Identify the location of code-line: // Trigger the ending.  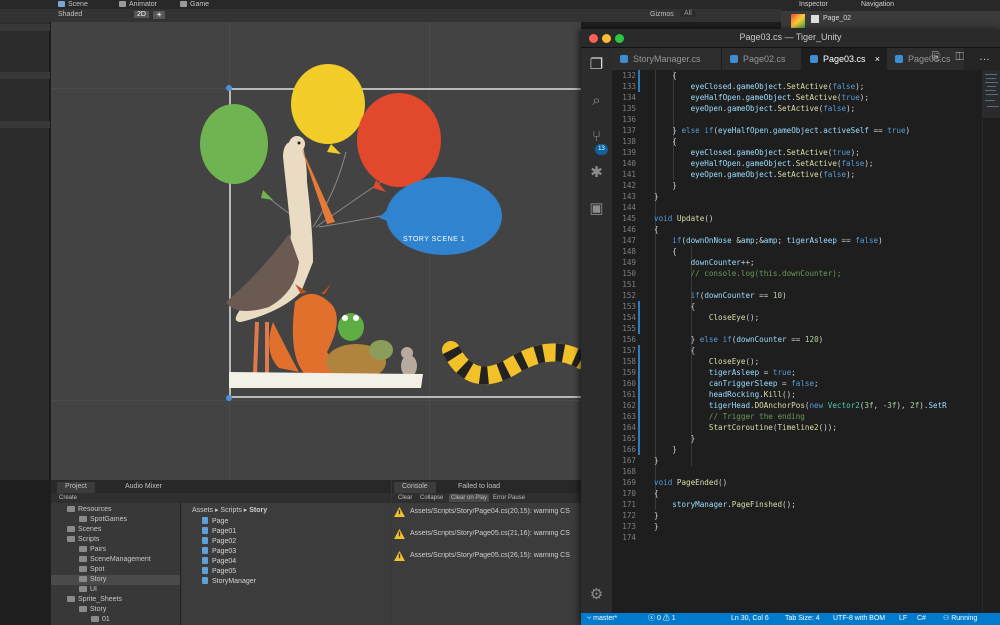
(729, 416).